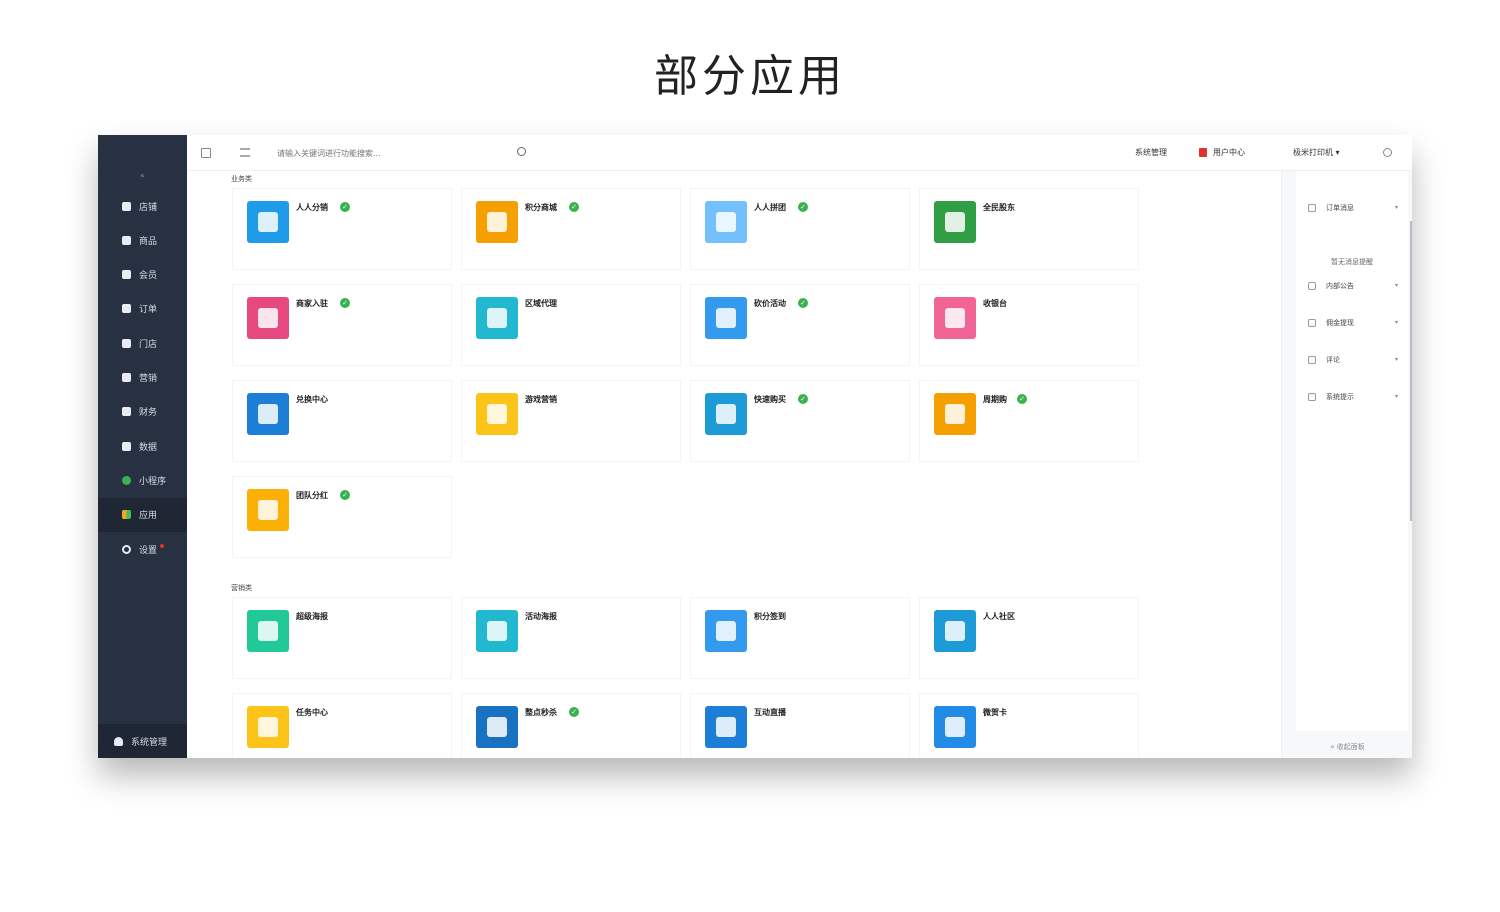 The image size is (1500, 912). I want to click on sidebar-item-8: 小程序, so click(142, 480).